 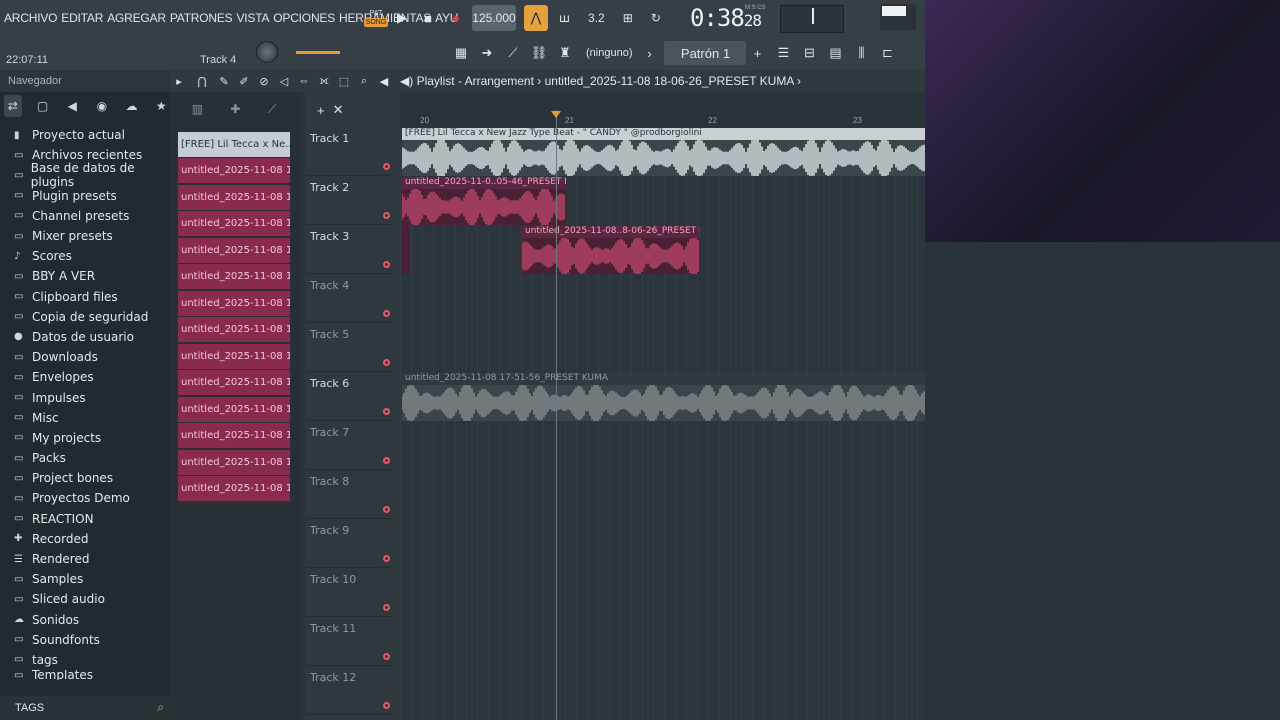 What do you see at coordinates (201, 18) in the screenshot?
I see `menu-patrones: PATRONES` at bounding box center [201, 18].